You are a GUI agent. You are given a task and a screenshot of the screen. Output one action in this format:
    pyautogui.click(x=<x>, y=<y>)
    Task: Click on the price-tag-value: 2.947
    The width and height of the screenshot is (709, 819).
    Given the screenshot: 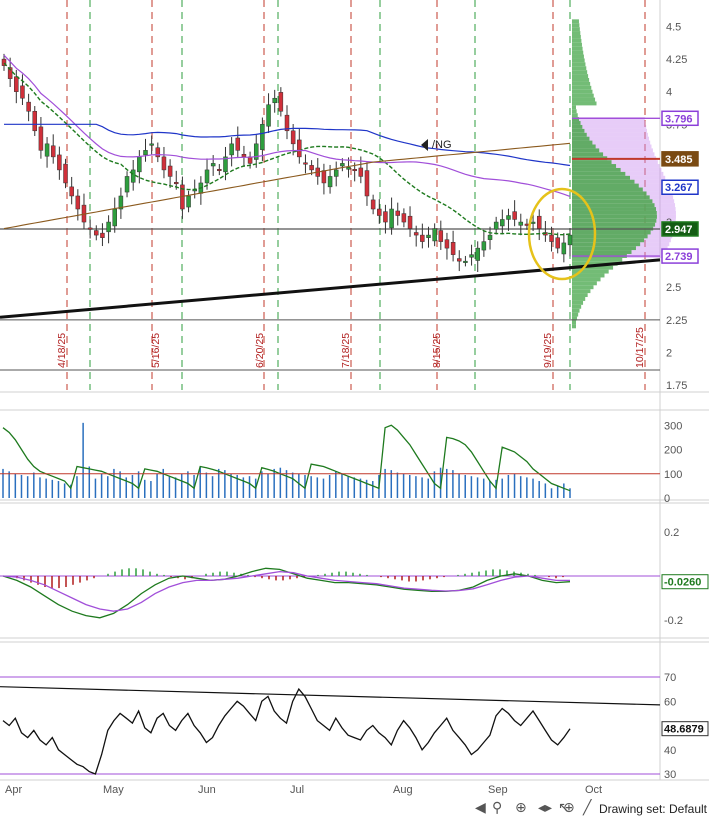 What is the action you would take?
    pyautogui.click(x=679, y=230)
    